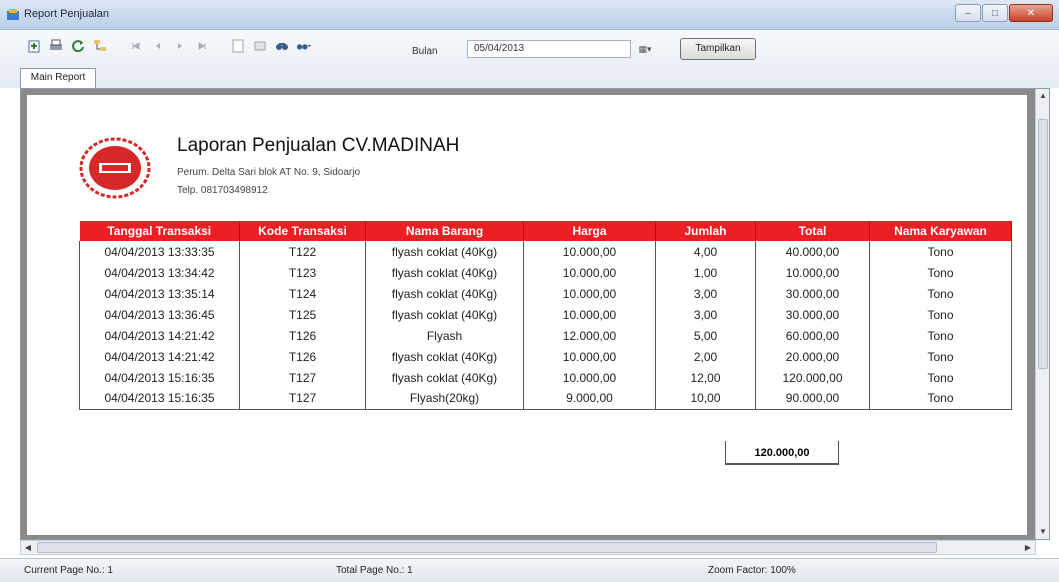 The height and width of the screenshot is (582, 1059). What do you see at coordinates (705, 231) in the screenshot?
I see `column-header: Jumlah` at bounding box center [705, 231].